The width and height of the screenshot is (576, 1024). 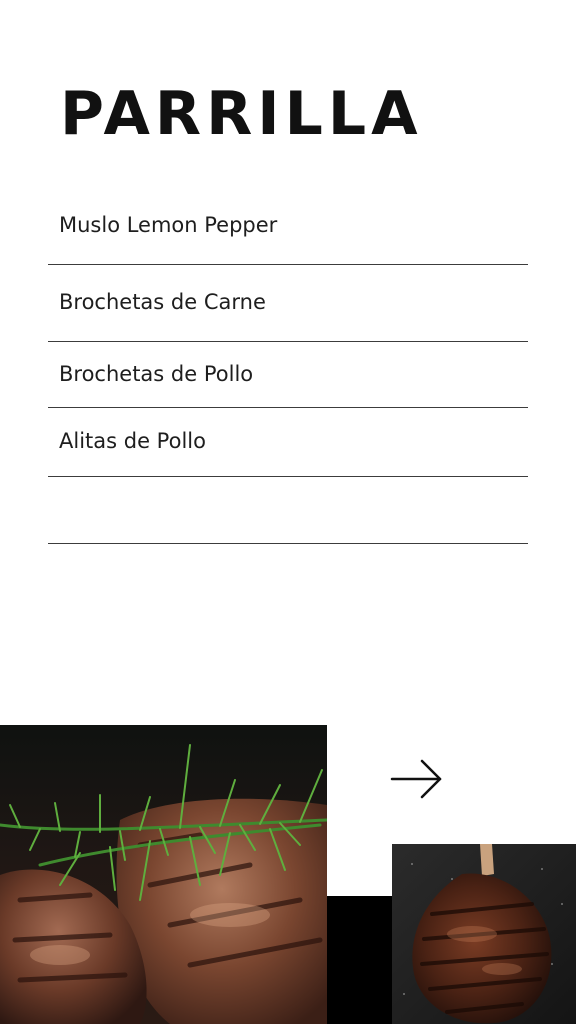 I want to click on menu-item-muslo-lemon-pepper: Muslo Lemon Pepper, so click(x=168, y=225).